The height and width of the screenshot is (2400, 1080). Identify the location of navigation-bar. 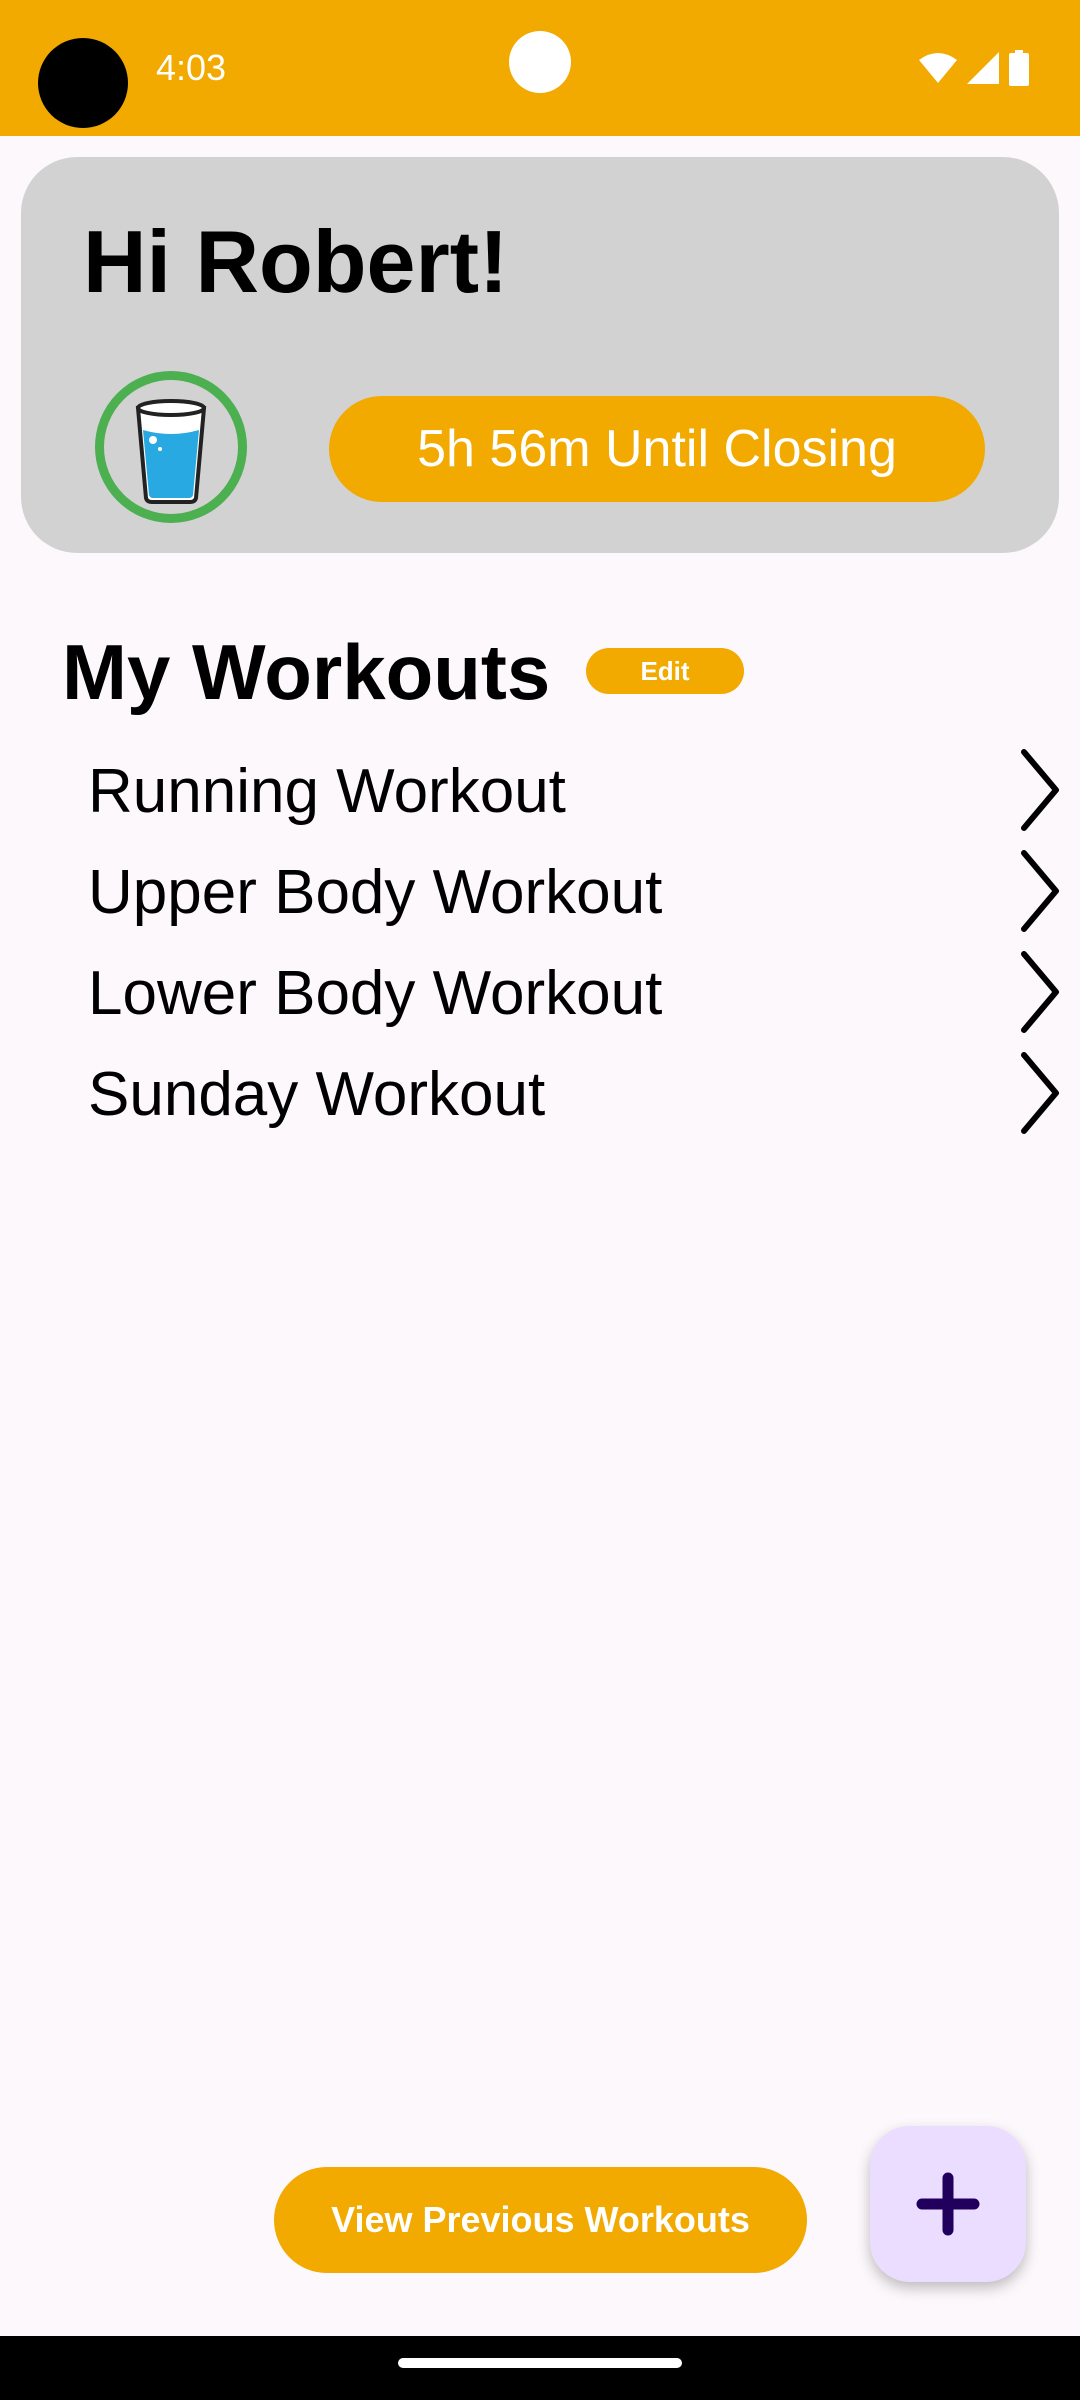
(540, 2368).